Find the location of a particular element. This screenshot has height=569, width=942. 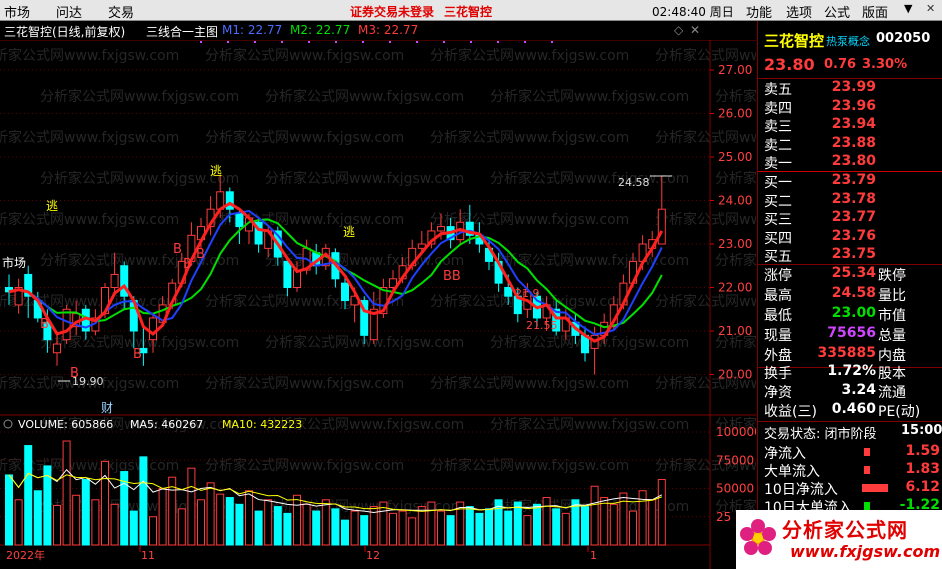

volume-settings-icon is located at coordinates (8, 424).